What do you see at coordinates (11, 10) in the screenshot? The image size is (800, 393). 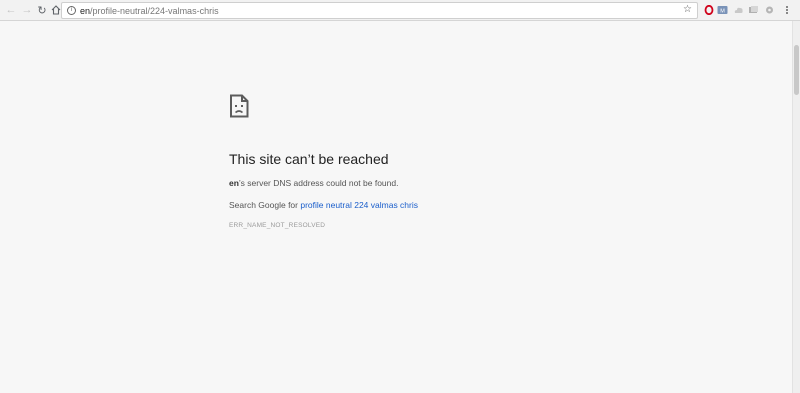 I see `back-icon: ←` at bounding box center [11, 10].